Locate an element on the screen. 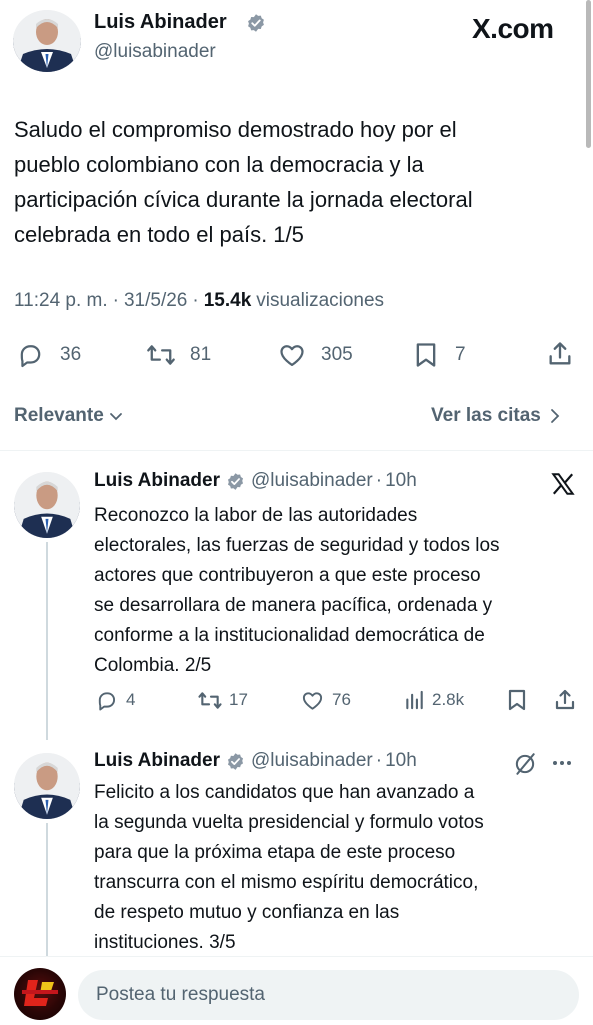 This screenshot has width=593, height=1025. reply-views-button: 2.8k is located at coordinates (433, 700).